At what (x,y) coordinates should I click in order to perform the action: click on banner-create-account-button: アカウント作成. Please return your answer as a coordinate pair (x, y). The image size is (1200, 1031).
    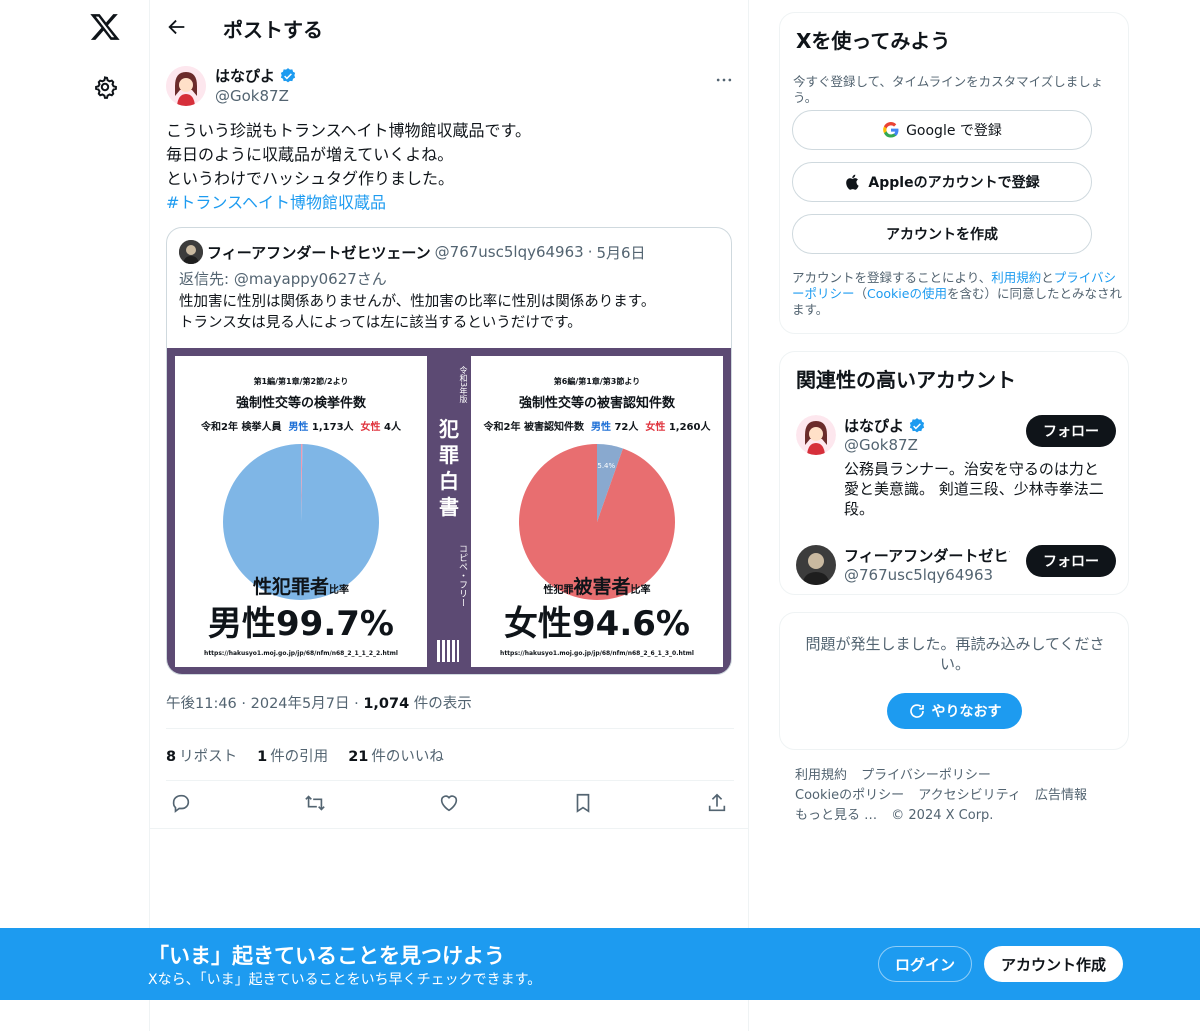
    Looking at the image, I should click on (1053, 964).